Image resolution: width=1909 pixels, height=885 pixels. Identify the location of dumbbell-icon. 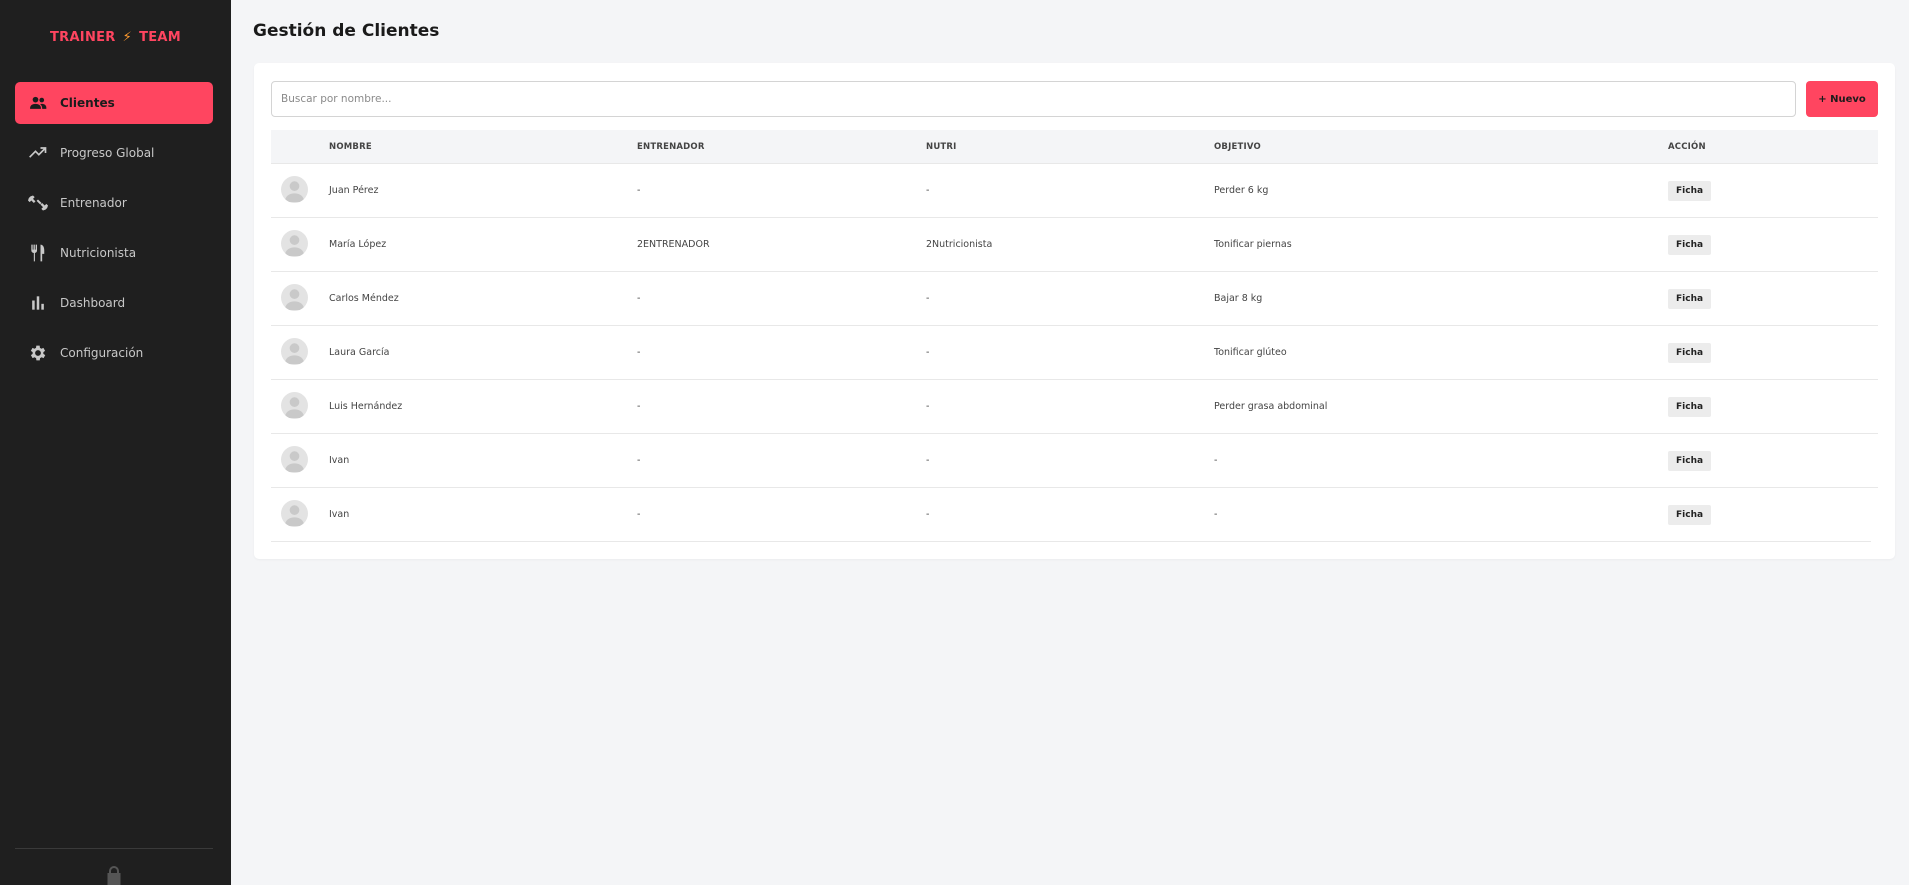
(38, 203).